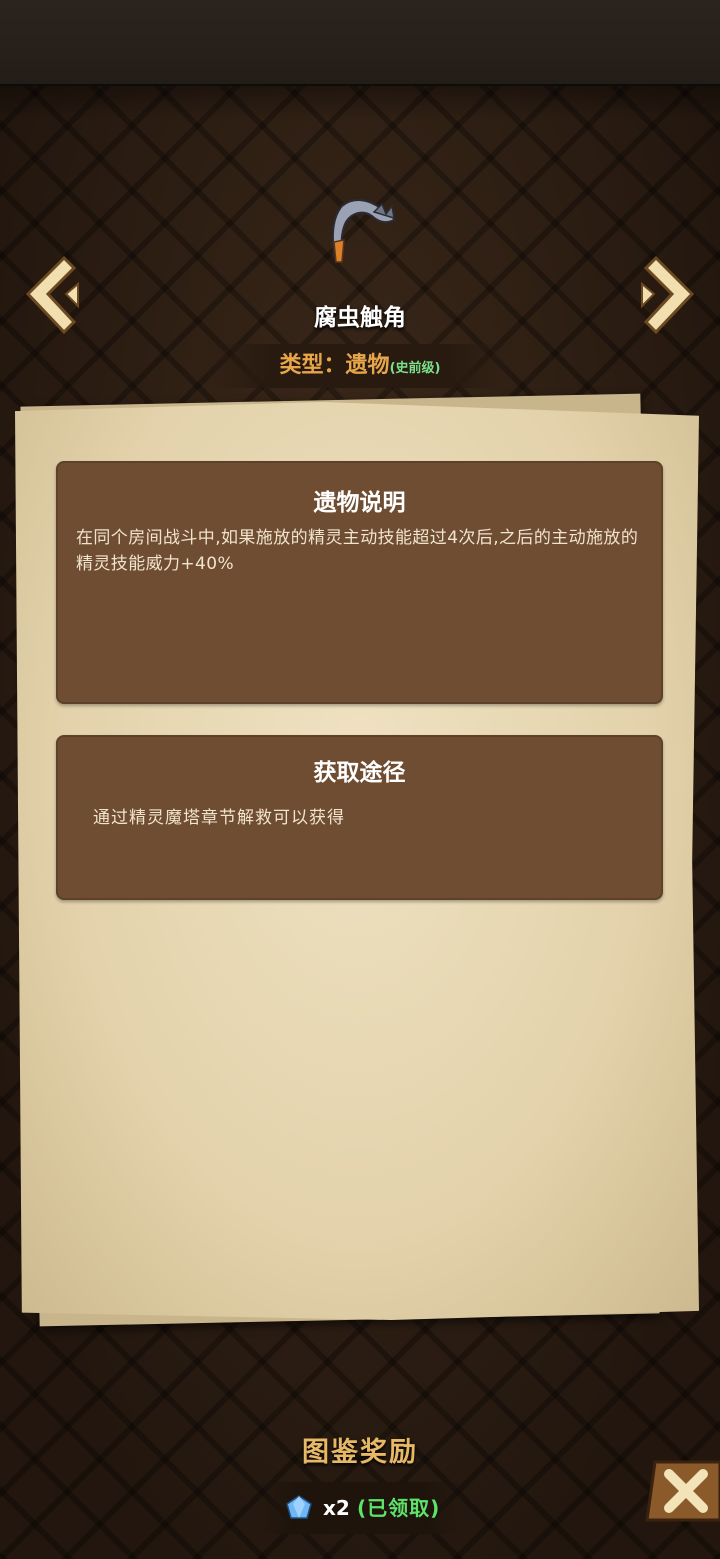 This screenshot has width=720, height=1559. Describe the element at coordinates (415, 368) in the screenshot. I see `grade-label: (史前级)` at that location.